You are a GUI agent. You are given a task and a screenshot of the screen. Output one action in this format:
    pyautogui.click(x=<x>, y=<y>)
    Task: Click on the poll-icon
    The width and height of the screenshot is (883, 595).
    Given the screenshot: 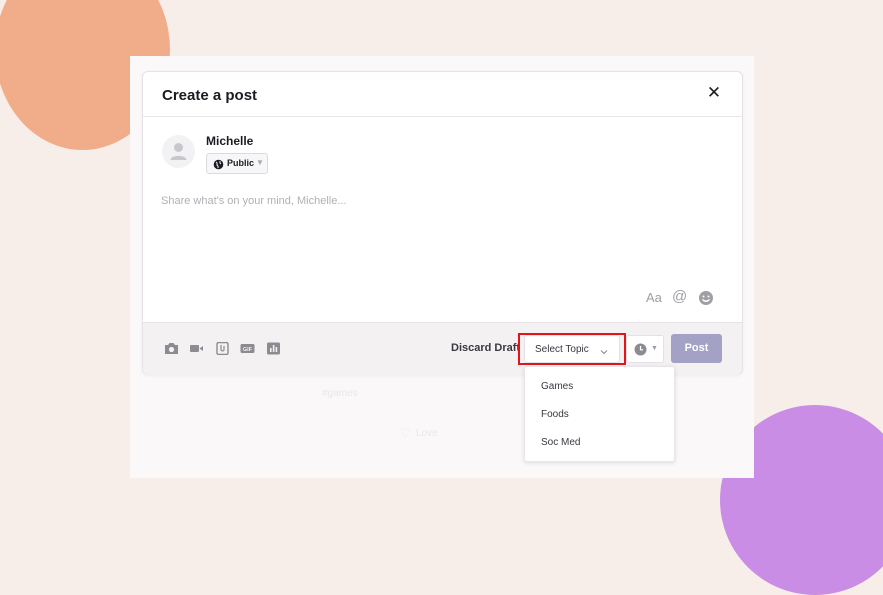 What is the action you would take?
    pyautogui.click(x=273, y=348)
    